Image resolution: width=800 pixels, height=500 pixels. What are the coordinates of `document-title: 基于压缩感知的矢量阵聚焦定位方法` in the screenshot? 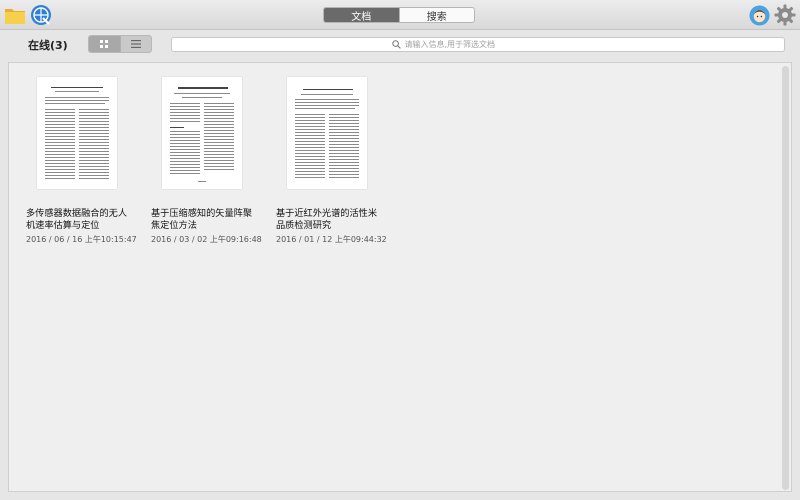 It's located at (202, 219).